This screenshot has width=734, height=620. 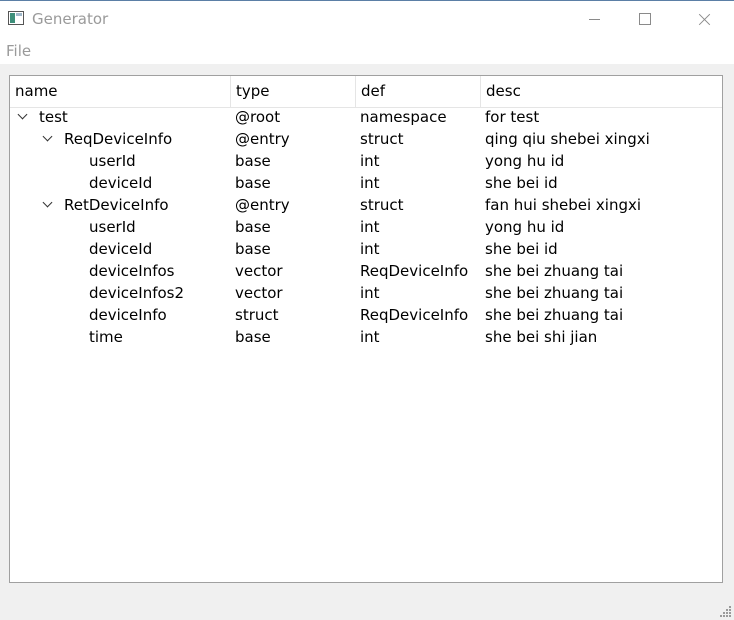 I want to click on tree-row: time base int she bei shi jian, so click(x=366, y=337).